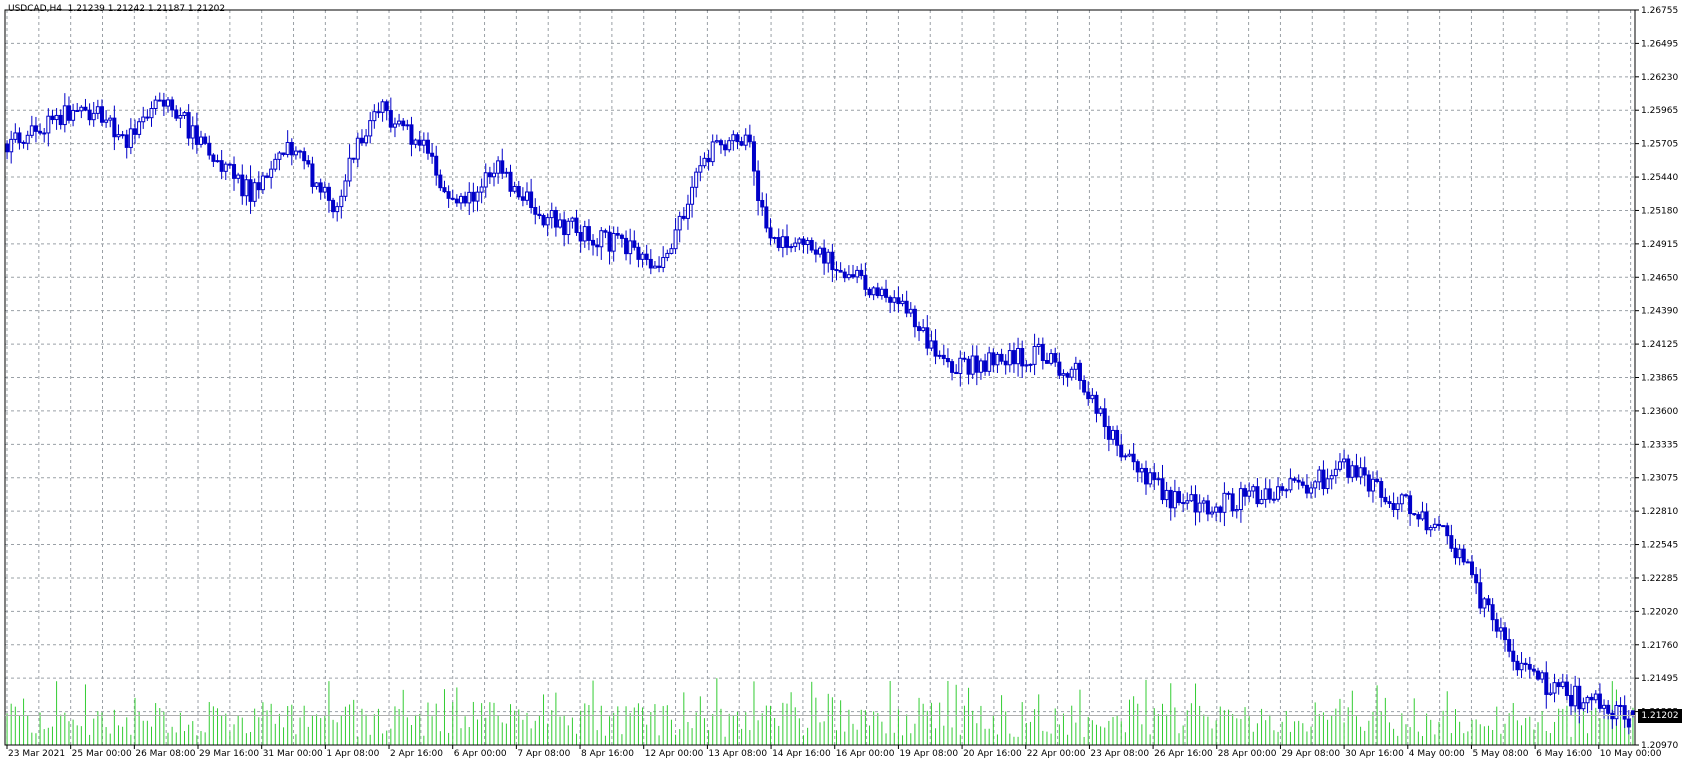  Describe the element at coordinates (1659, 612) in the screenshot. I see `y-tick-label: 1.22020` at that location.